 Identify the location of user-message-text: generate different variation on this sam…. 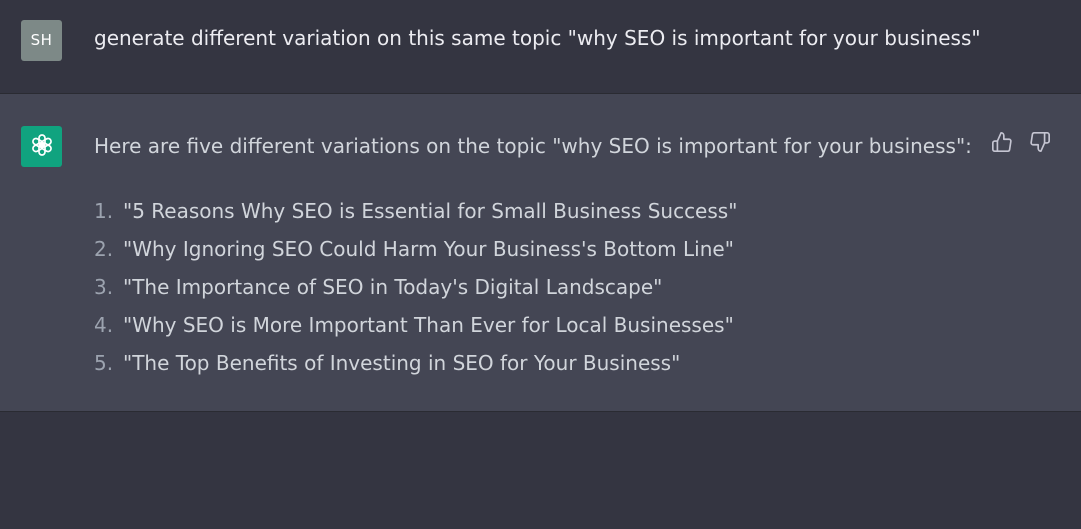
(537, 38).